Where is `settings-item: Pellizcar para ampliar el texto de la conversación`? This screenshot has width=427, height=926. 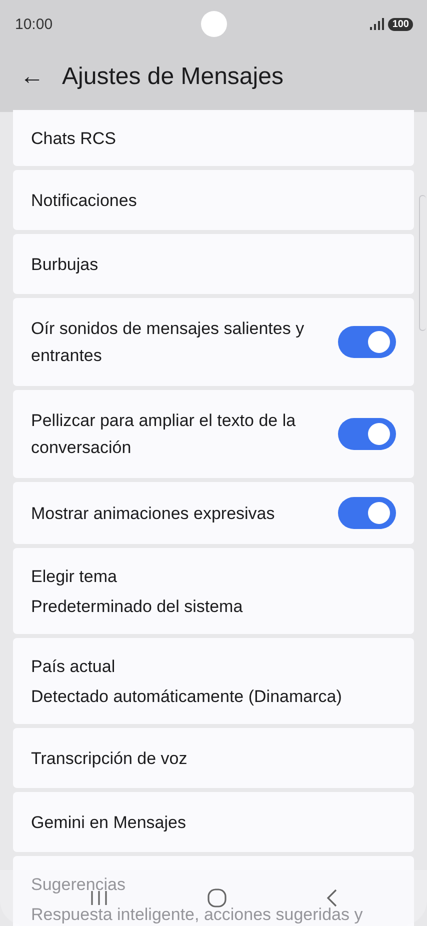 settings-item: Pellizcar para ampliar el texto de la conversación is located at coordinates (213, 434).